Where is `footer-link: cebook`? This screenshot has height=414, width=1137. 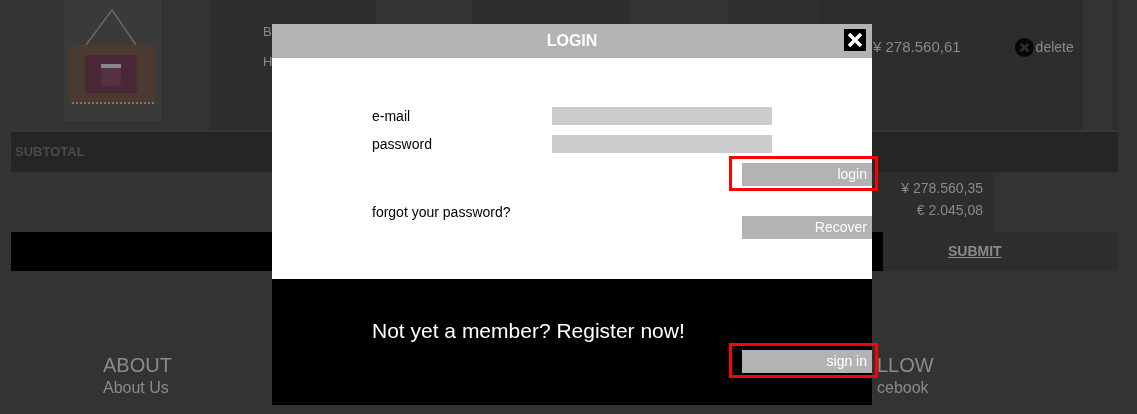
footer-link: cebook is located at coordinates (905, 388).